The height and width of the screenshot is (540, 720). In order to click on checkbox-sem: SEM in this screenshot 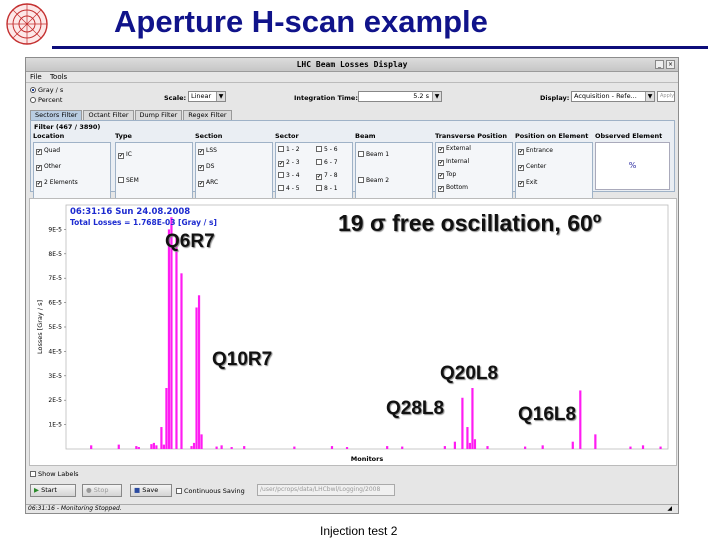, I will do `click(128, 180)`.